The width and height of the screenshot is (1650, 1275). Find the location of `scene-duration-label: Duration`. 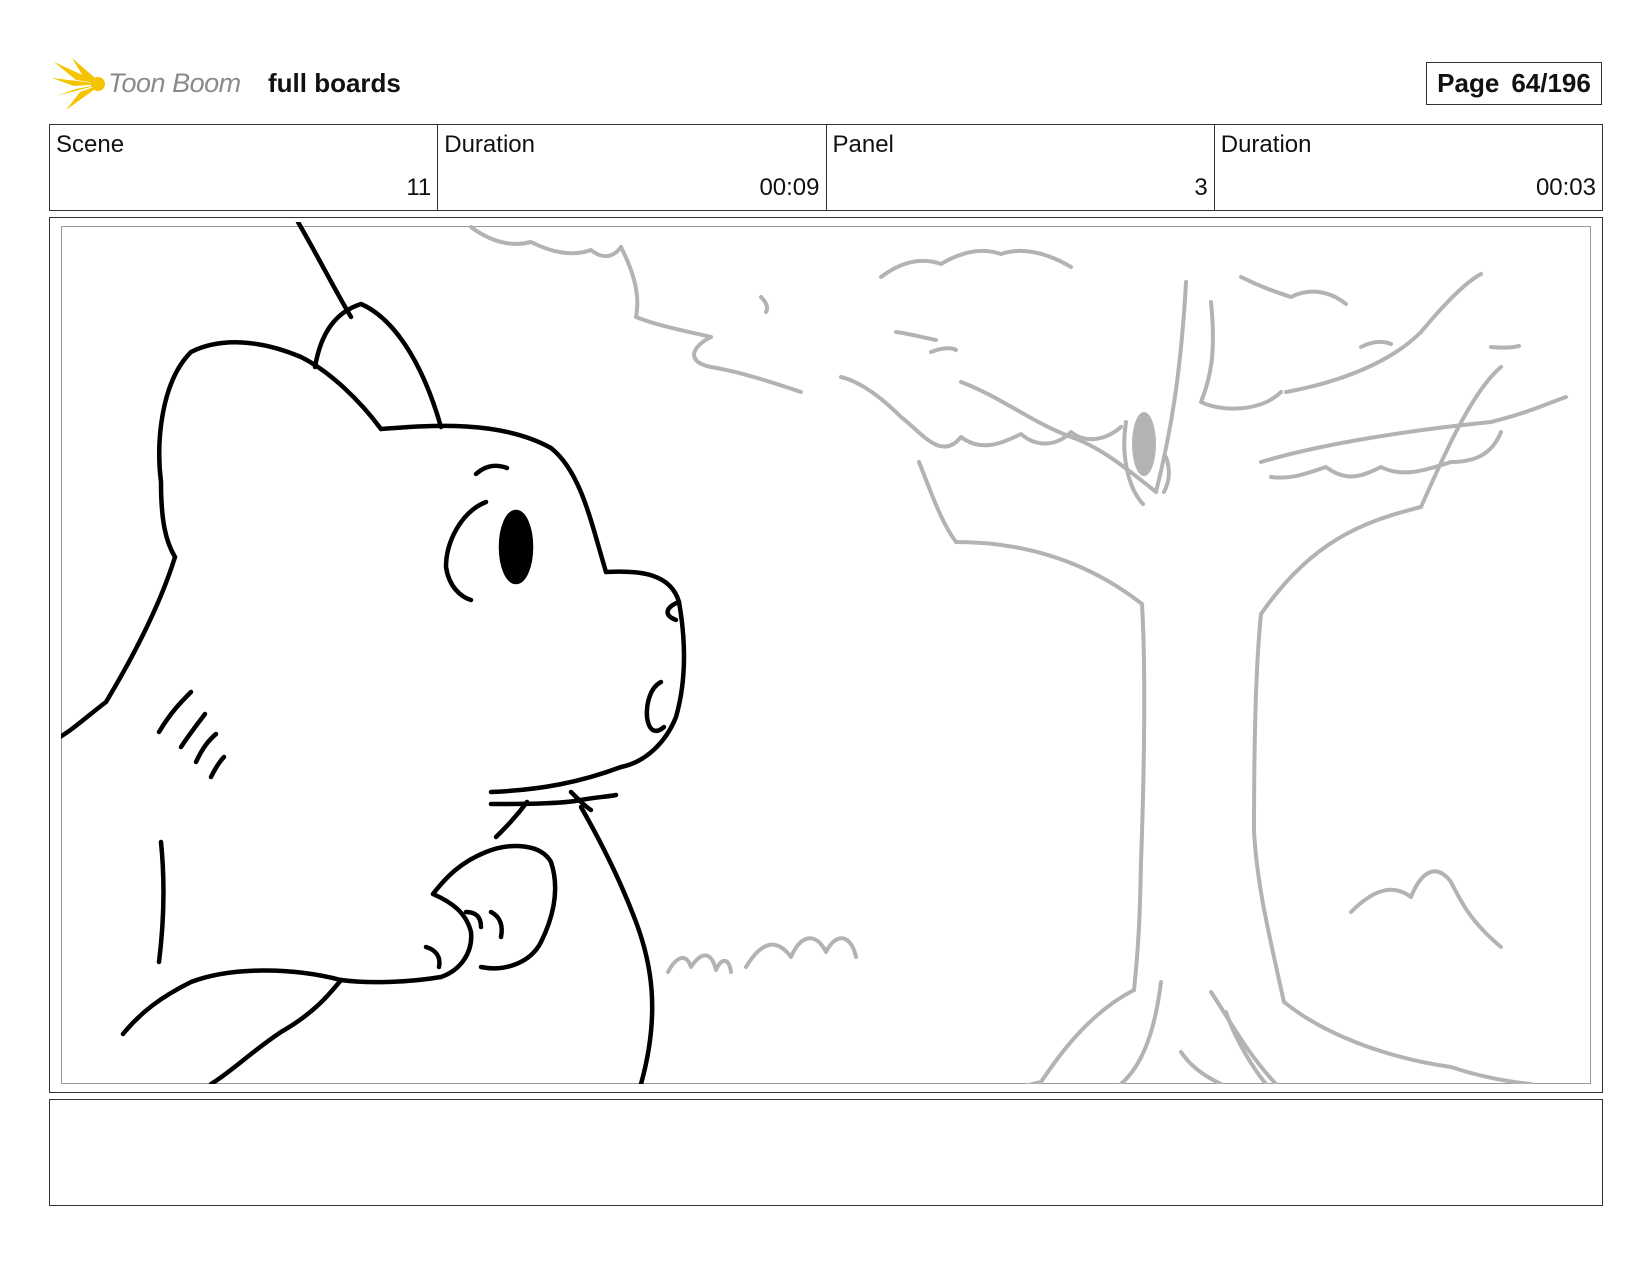

scene-duration-label: Duration is located at coordinates (489, 144).